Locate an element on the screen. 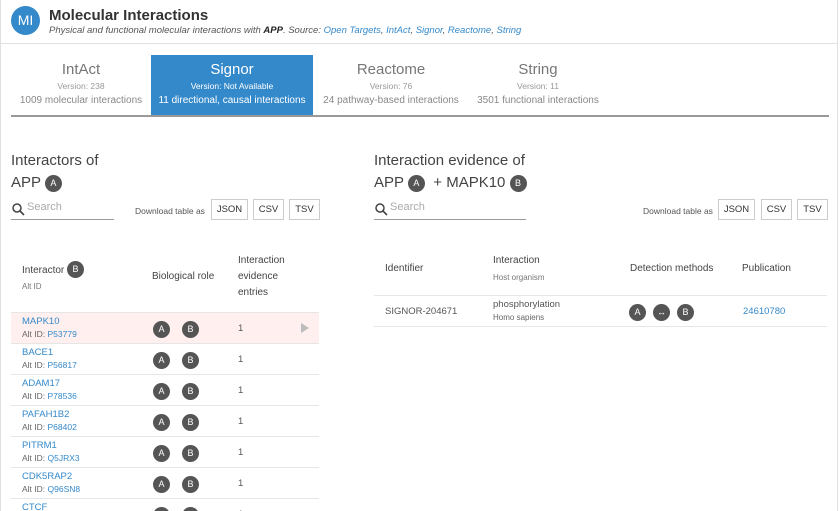  evidence-search is located at coordinates (450, 210).